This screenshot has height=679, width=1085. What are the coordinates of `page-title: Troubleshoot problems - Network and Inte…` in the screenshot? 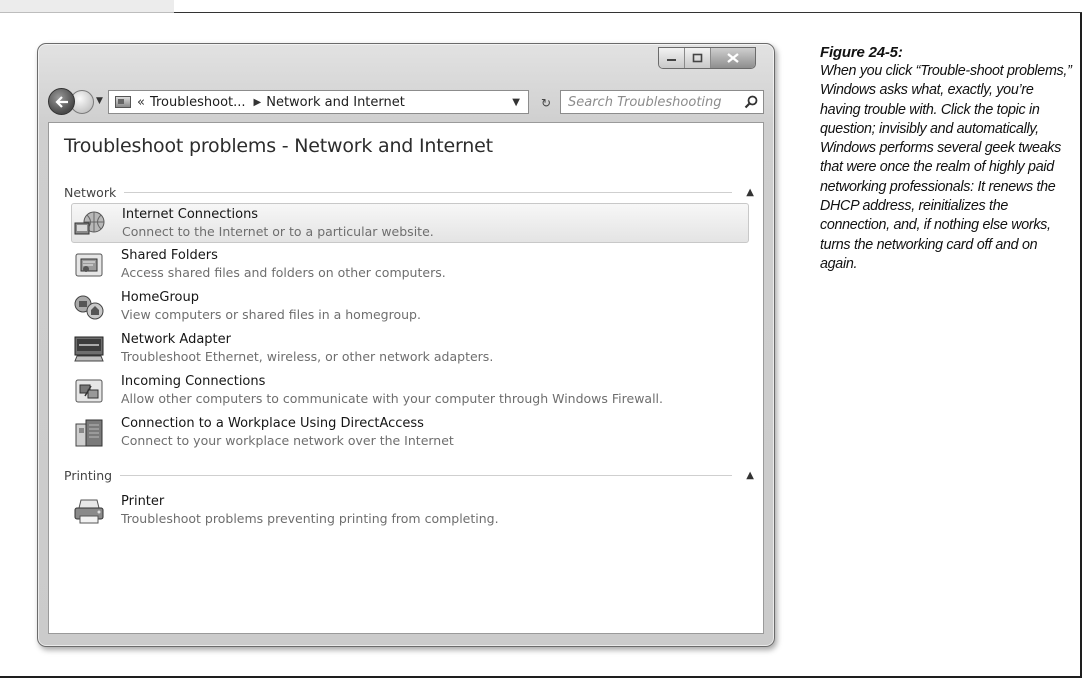 It's located at (278, 146).